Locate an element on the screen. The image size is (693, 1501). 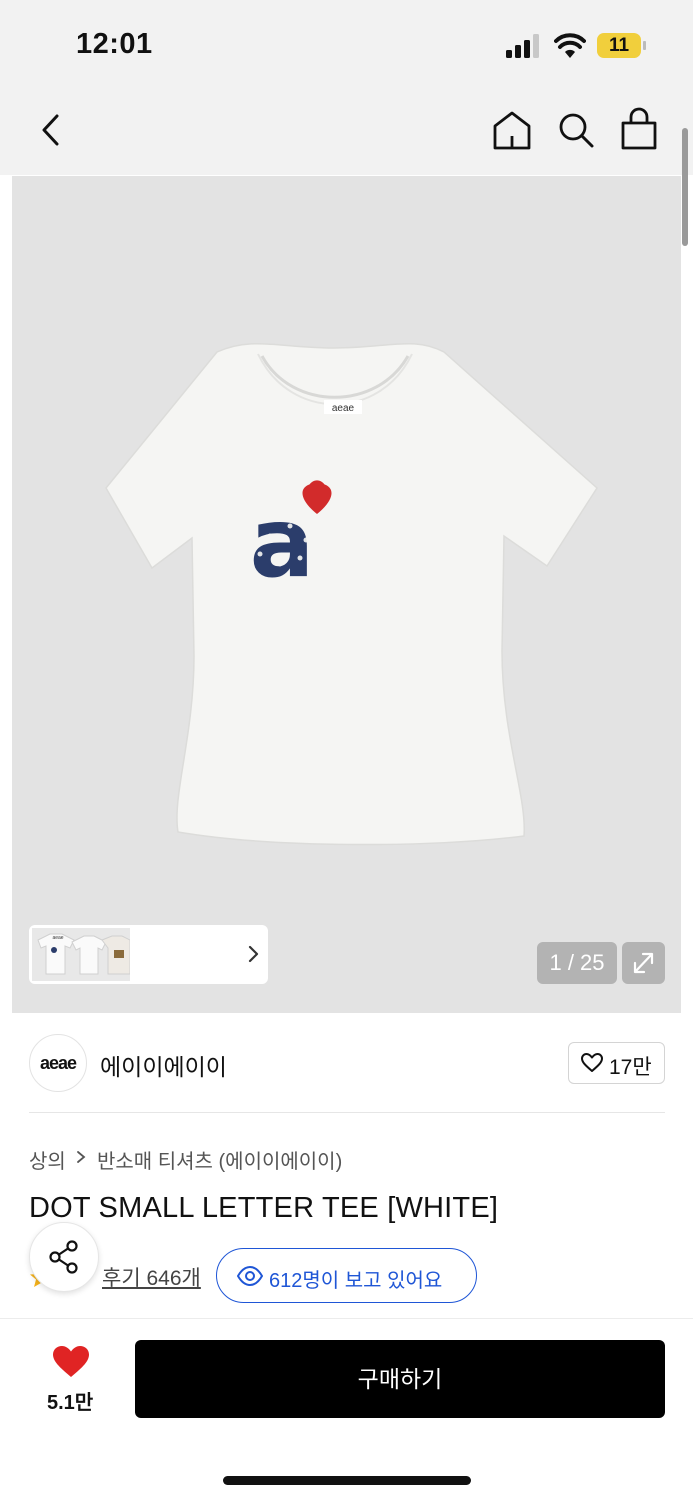
viewers-text: 612명이 보고 있어요 is located at coordinates (356, 1281).